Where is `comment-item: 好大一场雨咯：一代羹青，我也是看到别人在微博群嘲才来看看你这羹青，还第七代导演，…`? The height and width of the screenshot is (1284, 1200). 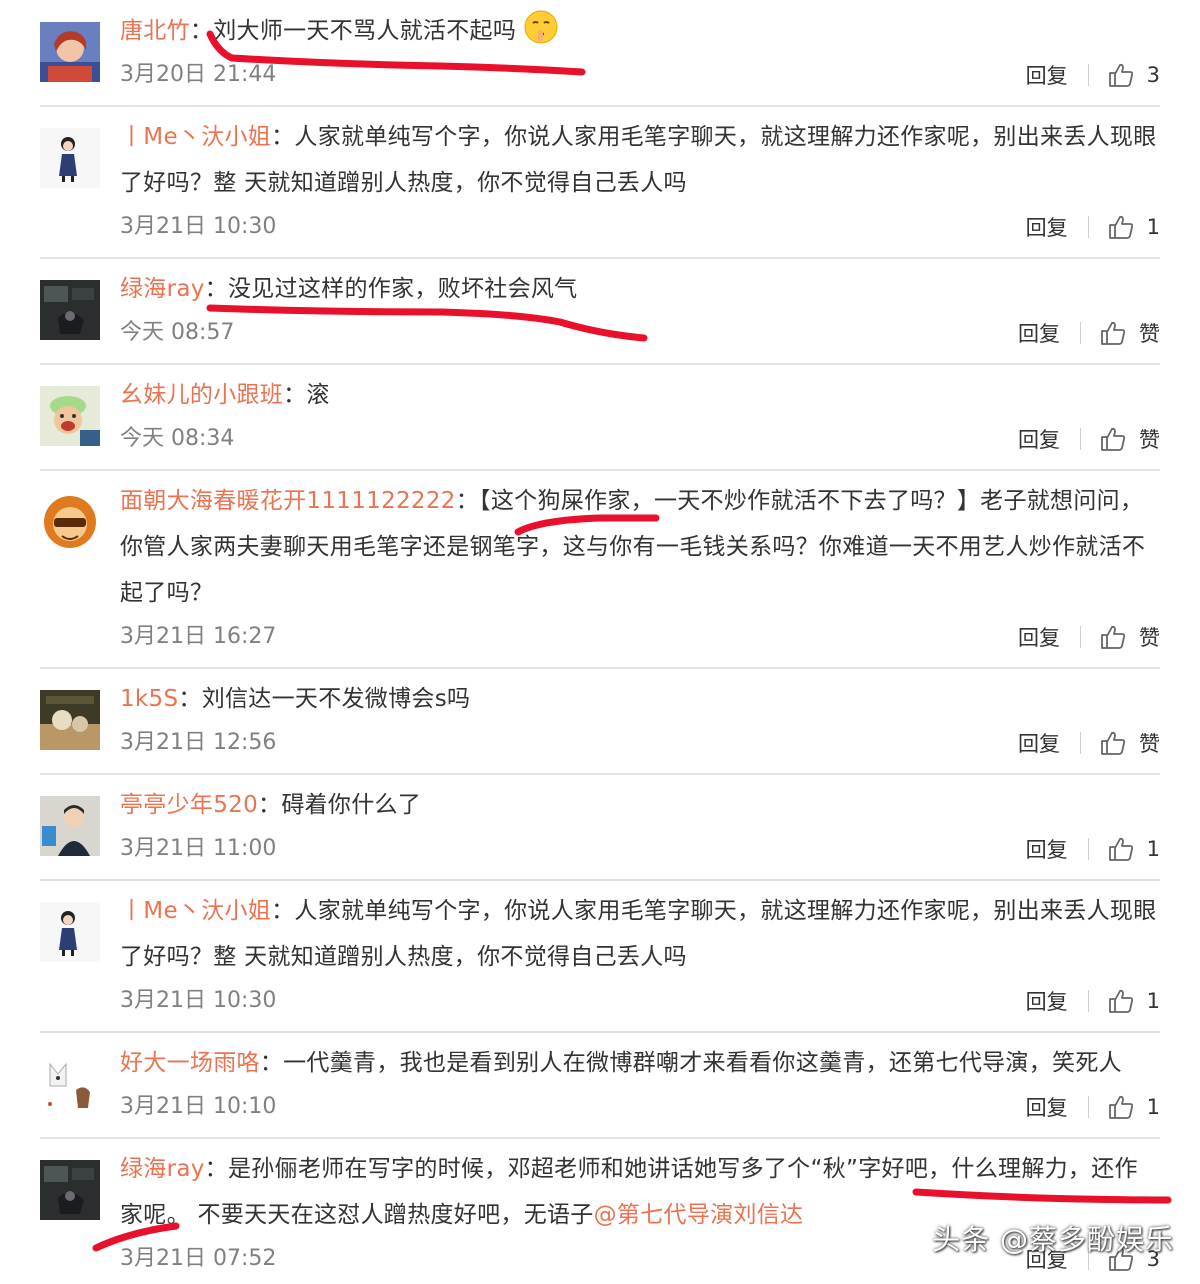
comment-item: 好大一场雨咯：一代羹青，我也是看到别人在微博群嘲才来看看你这羹青，还第七代导演，… is located at coordinates (600, 1083).